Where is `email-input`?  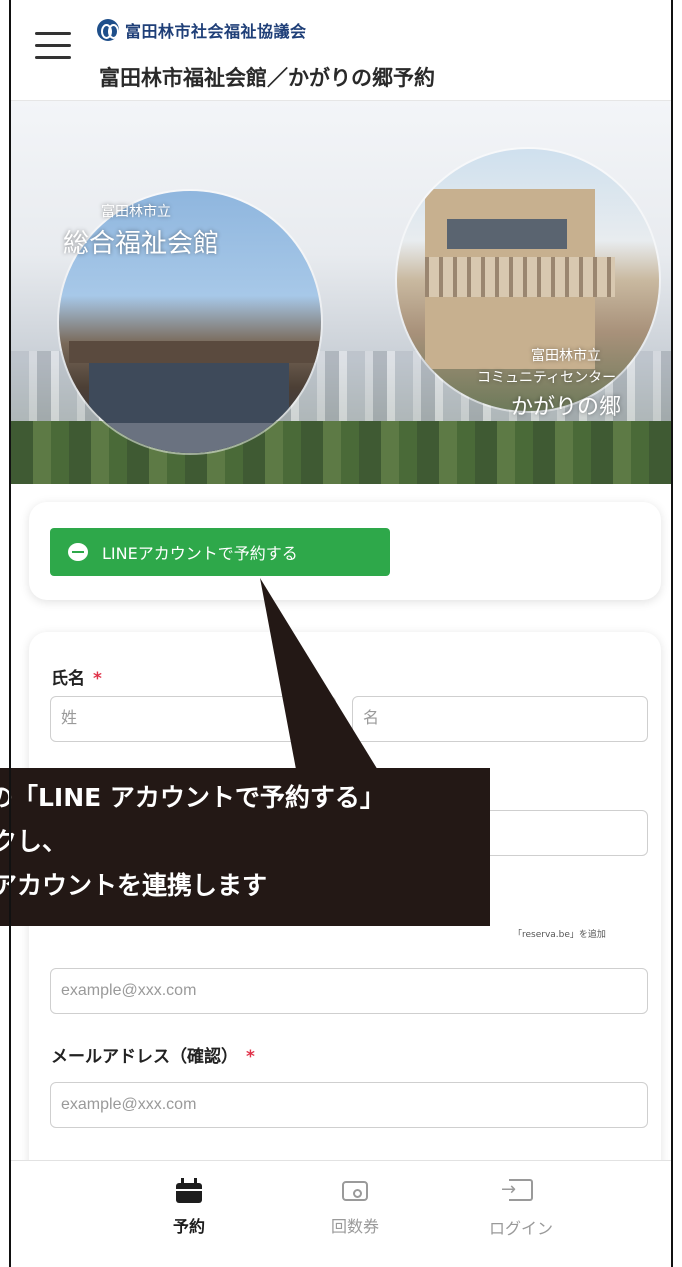 email-input is located at coordinates (349, 991).